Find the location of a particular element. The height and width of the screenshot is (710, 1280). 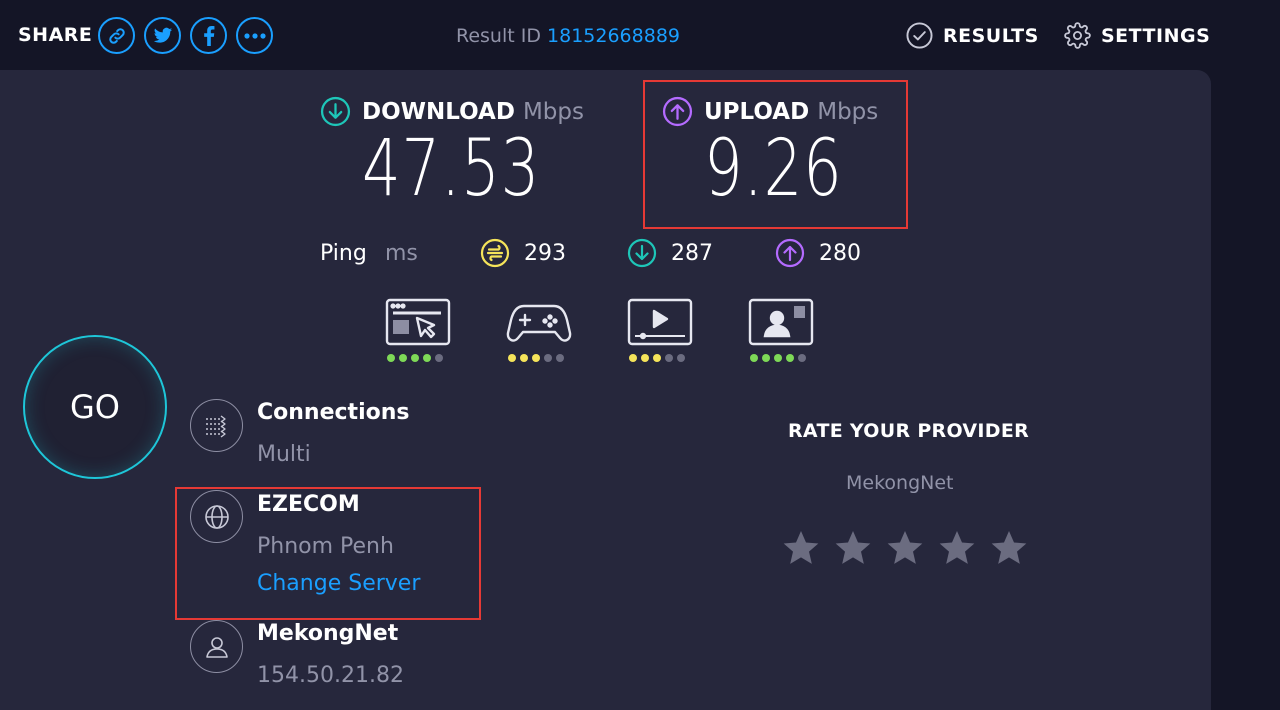

share-facebook-button is located at coordinates (208, 35).